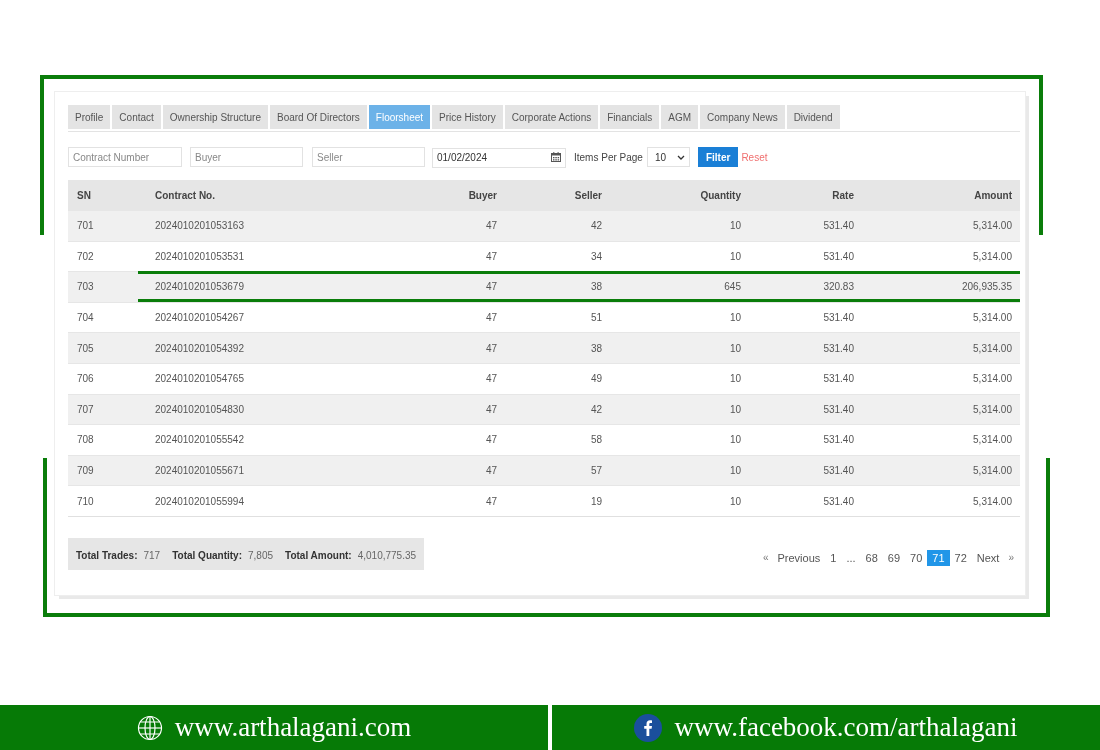 This screenshot has height=750, width=1100. I want to click on page-link: 68, so click(871, 557).